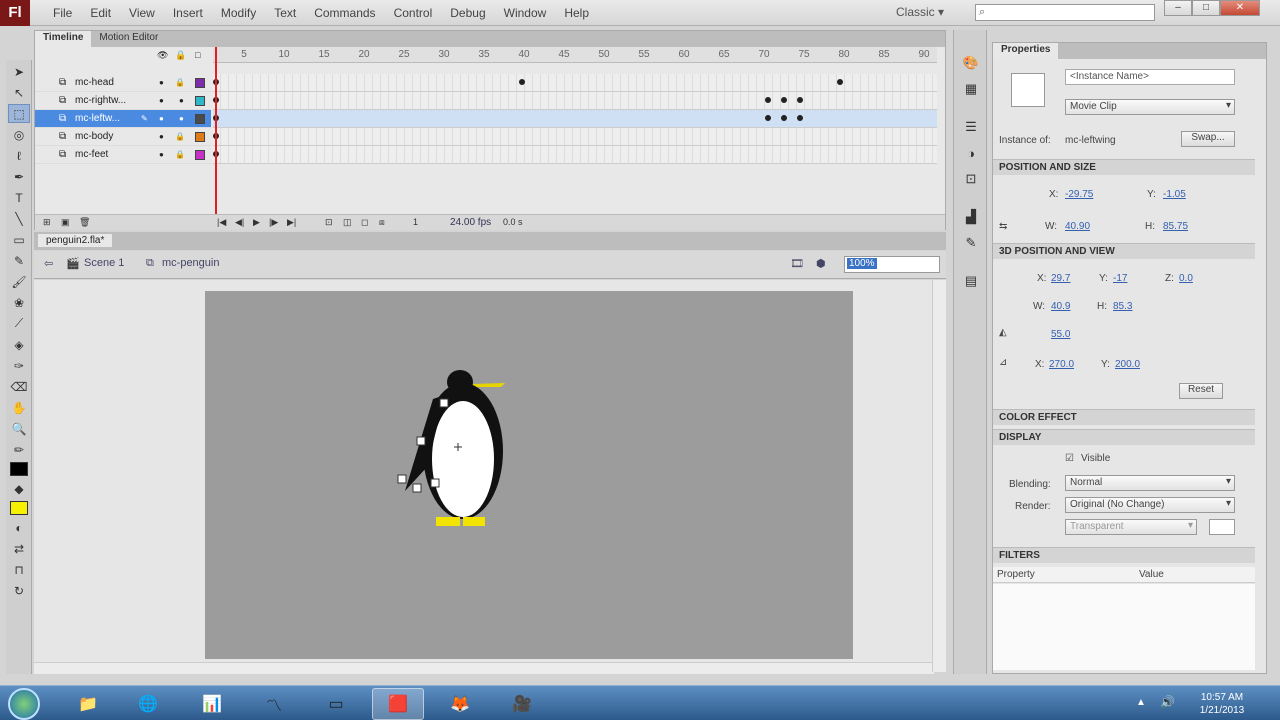 This screenshot has width=1280, height=720. Describe the element at coordinates (75, 240) in the screenshot. I see `document-tab: penguin2.fla*` at that location.